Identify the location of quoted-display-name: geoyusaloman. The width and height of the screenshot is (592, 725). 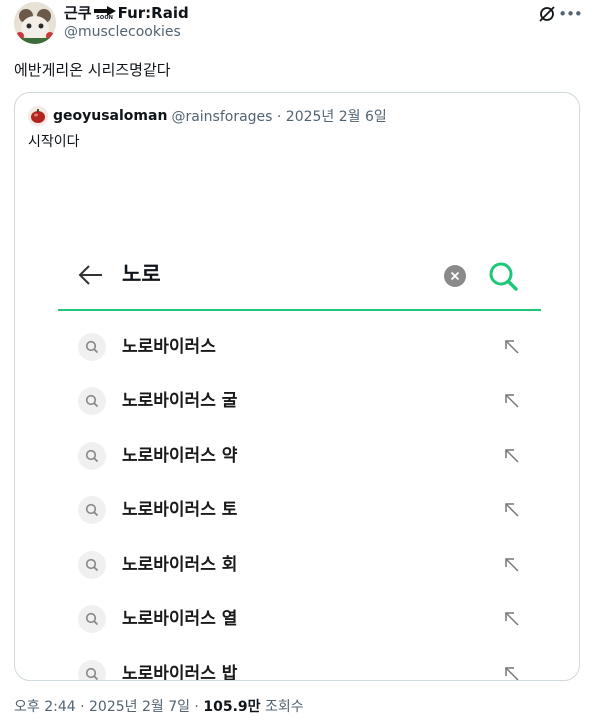
(110, 116).